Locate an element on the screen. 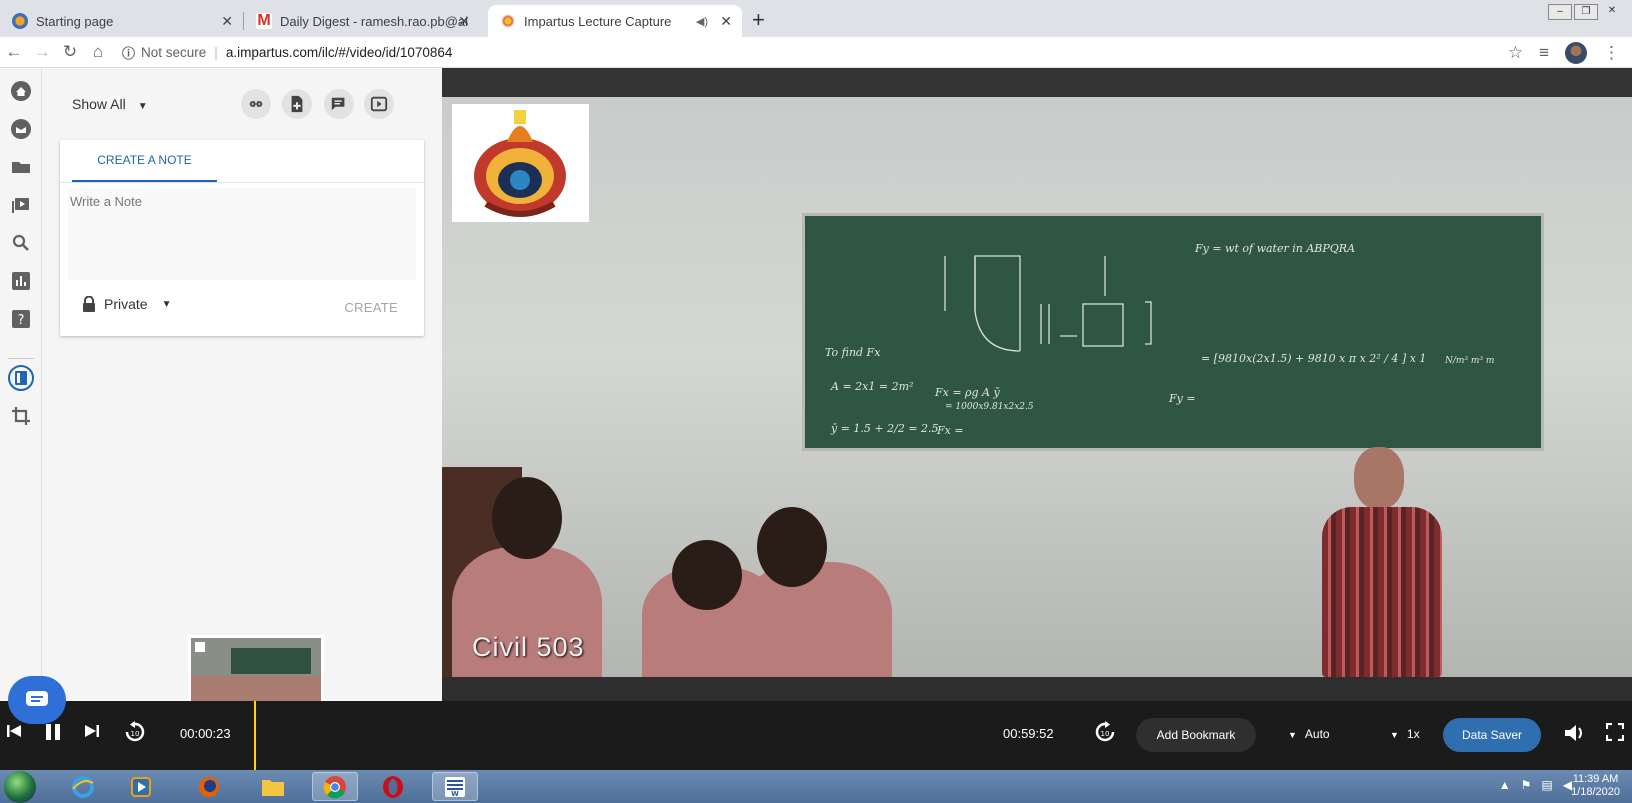 The image size is (1632, 803). progress-scrubber is located at coordinates (255, 735).